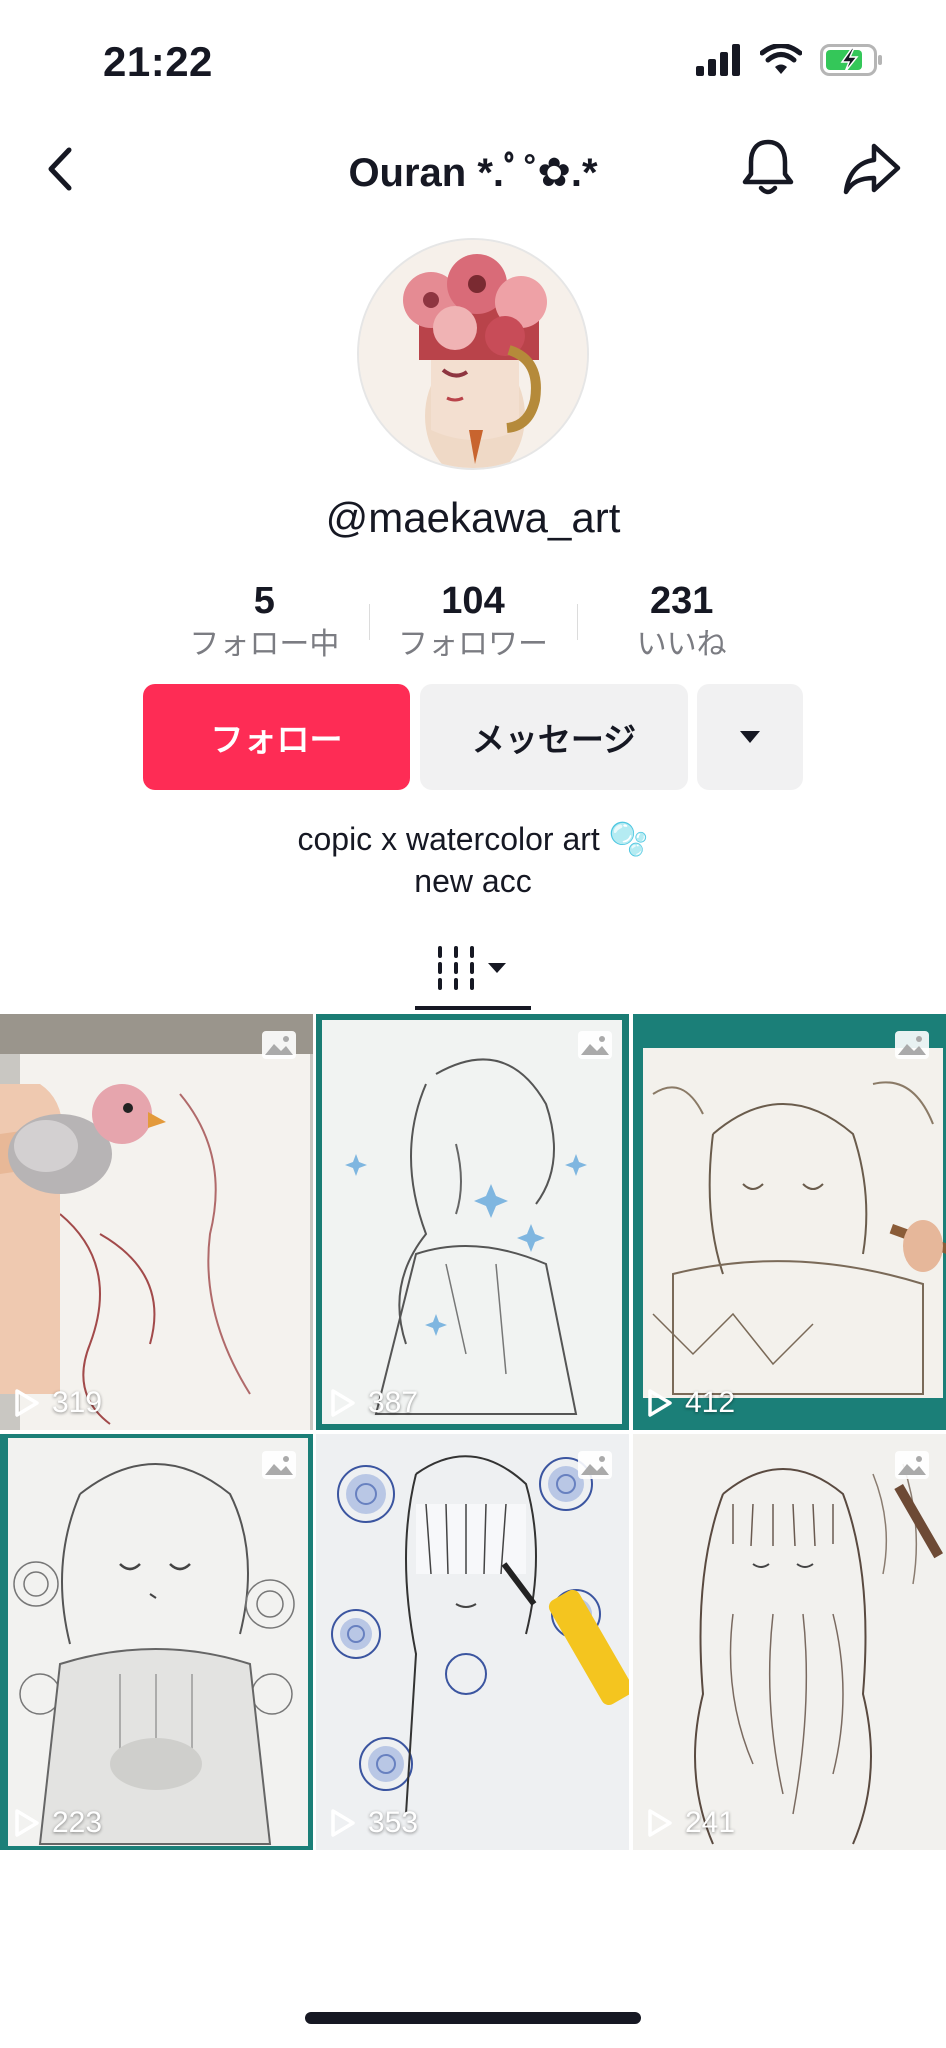 This screenshot has width=946, height=2048. What do you see at coordinates (77, 1822) in the screenshot?
I see `view-count-text: 223` at bounding box center [77, 1822].